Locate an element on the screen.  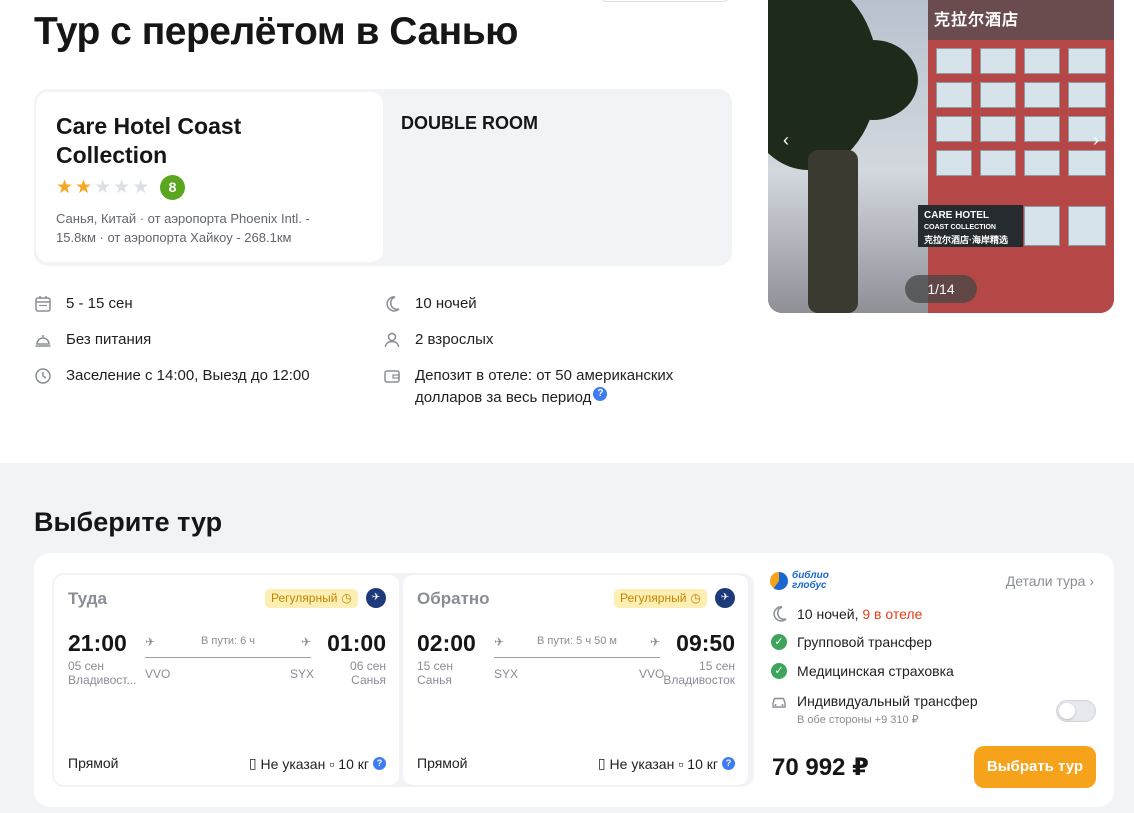
select-tour-button: Выбрать тур is located at coordinates (1035, 767).